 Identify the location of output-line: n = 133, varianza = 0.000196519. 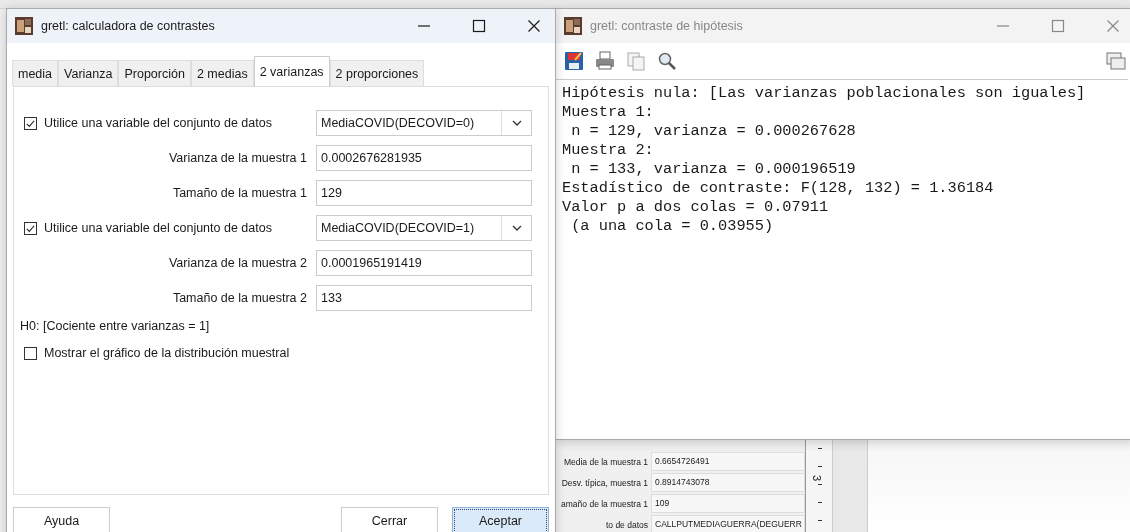
(713, 169).